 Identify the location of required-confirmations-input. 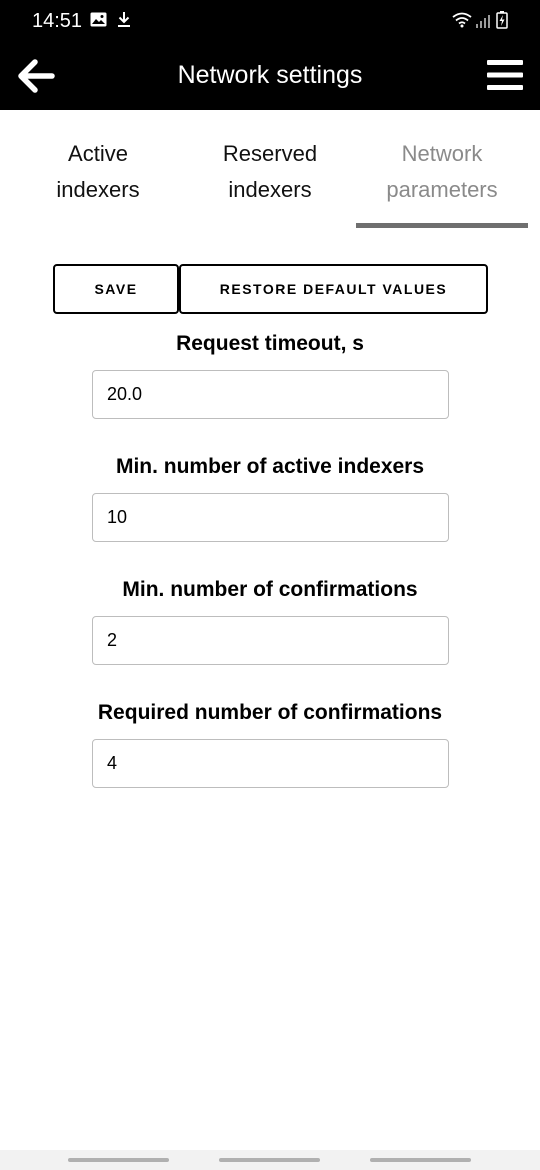
(270, 763).